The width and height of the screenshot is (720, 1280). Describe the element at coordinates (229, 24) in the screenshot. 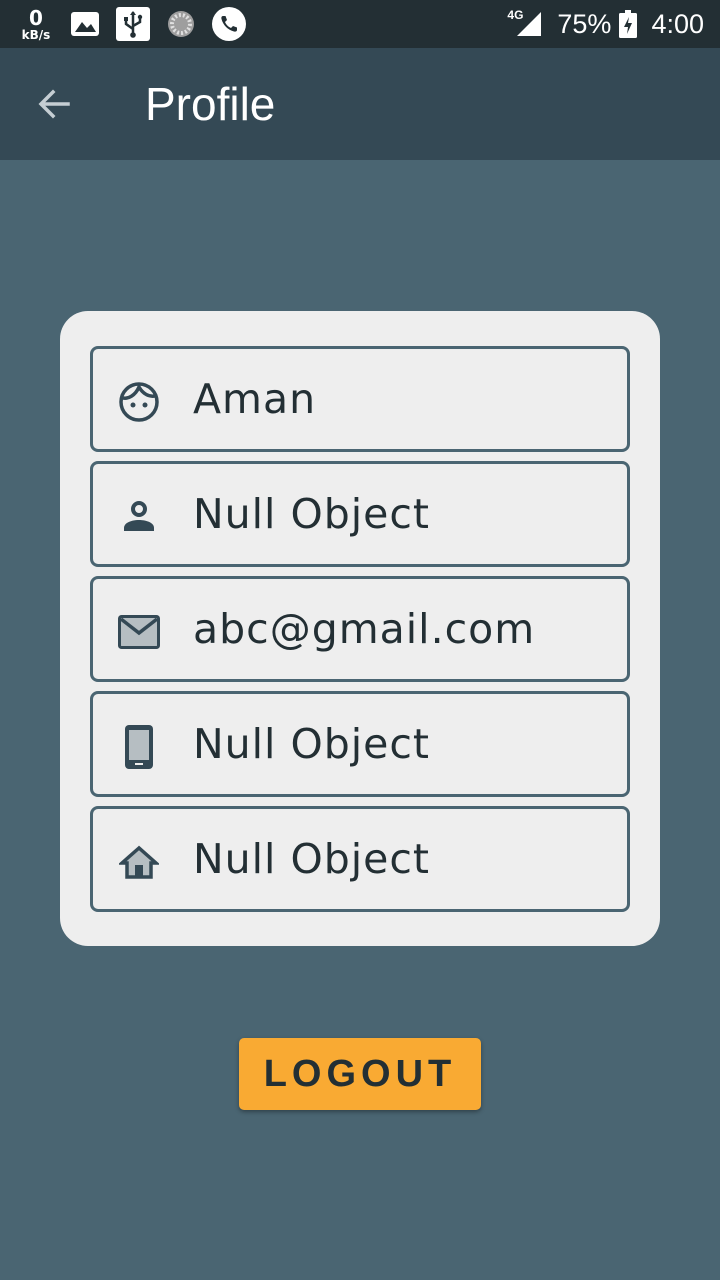

I see `phone-icon` at that location.